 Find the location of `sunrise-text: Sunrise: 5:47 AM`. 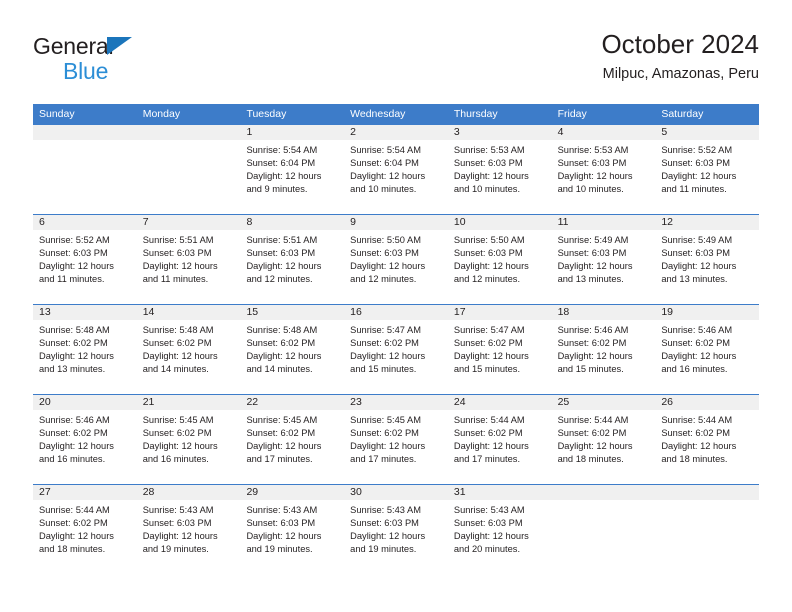

sunrise-text: Sunrise: 5:47 AM is located at coordinates (385, 330).